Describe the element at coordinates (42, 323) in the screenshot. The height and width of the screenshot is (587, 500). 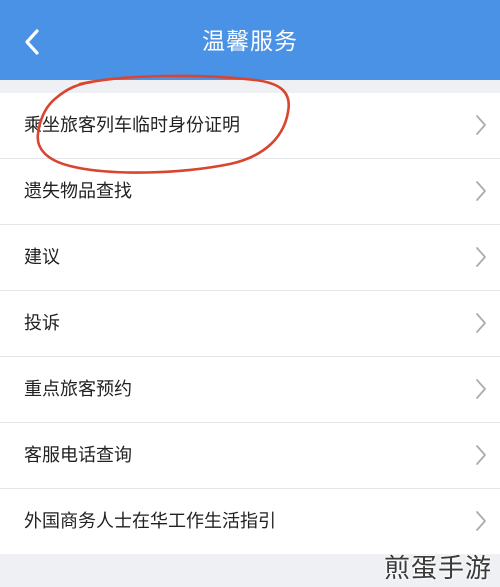
I see `menu-item-label: 投诉` at that location.